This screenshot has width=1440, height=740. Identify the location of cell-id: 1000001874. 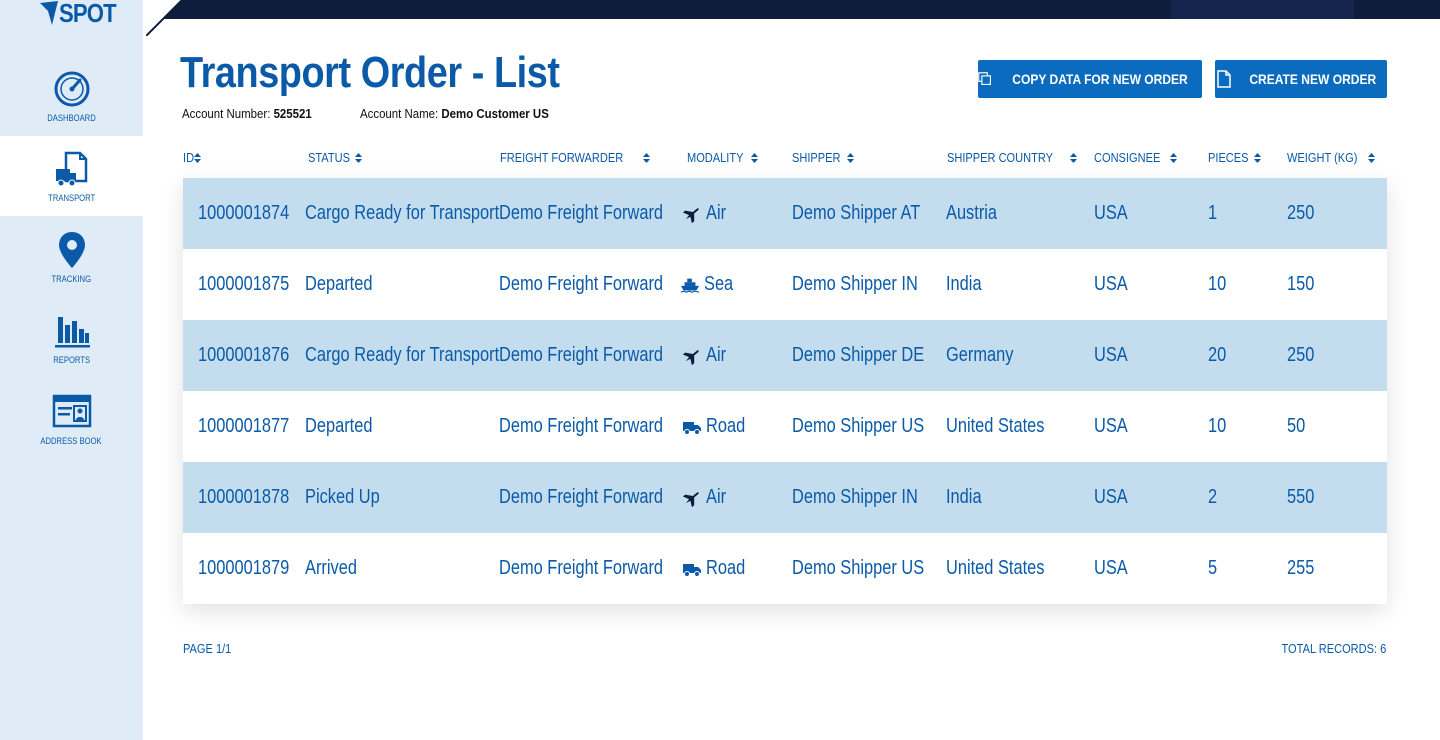
(244, 213).